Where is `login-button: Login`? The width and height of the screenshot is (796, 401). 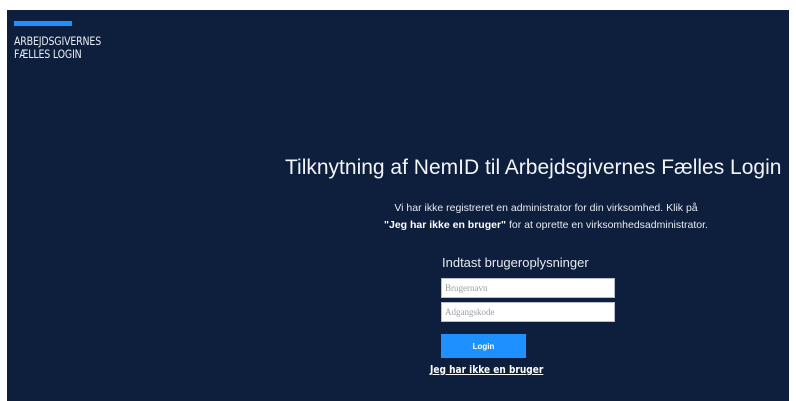 login-button: Login is located at coordinates (483, 346).